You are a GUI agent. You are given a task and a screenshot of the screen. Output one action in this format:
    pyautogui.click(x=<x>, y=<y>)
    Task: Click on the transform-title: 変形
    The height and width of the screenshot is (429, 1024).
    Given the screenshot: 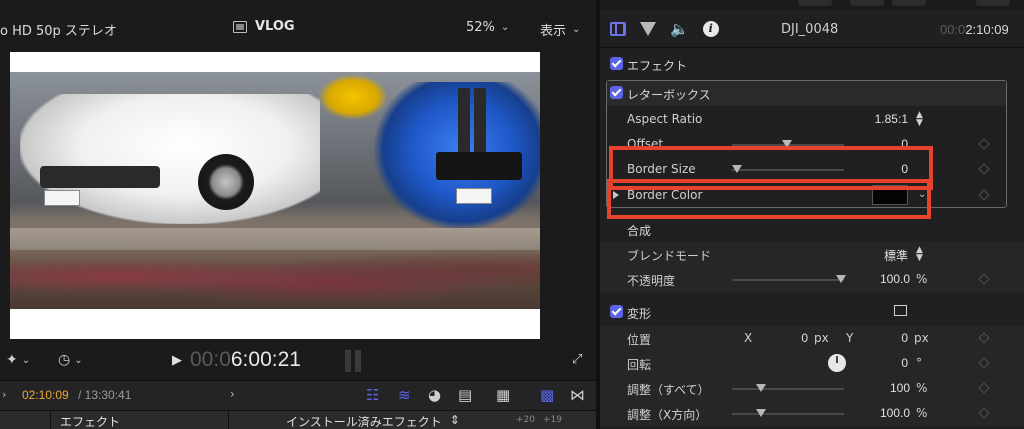 What is the action you would take?
    pyautogui.click(x=639, y=314)
    